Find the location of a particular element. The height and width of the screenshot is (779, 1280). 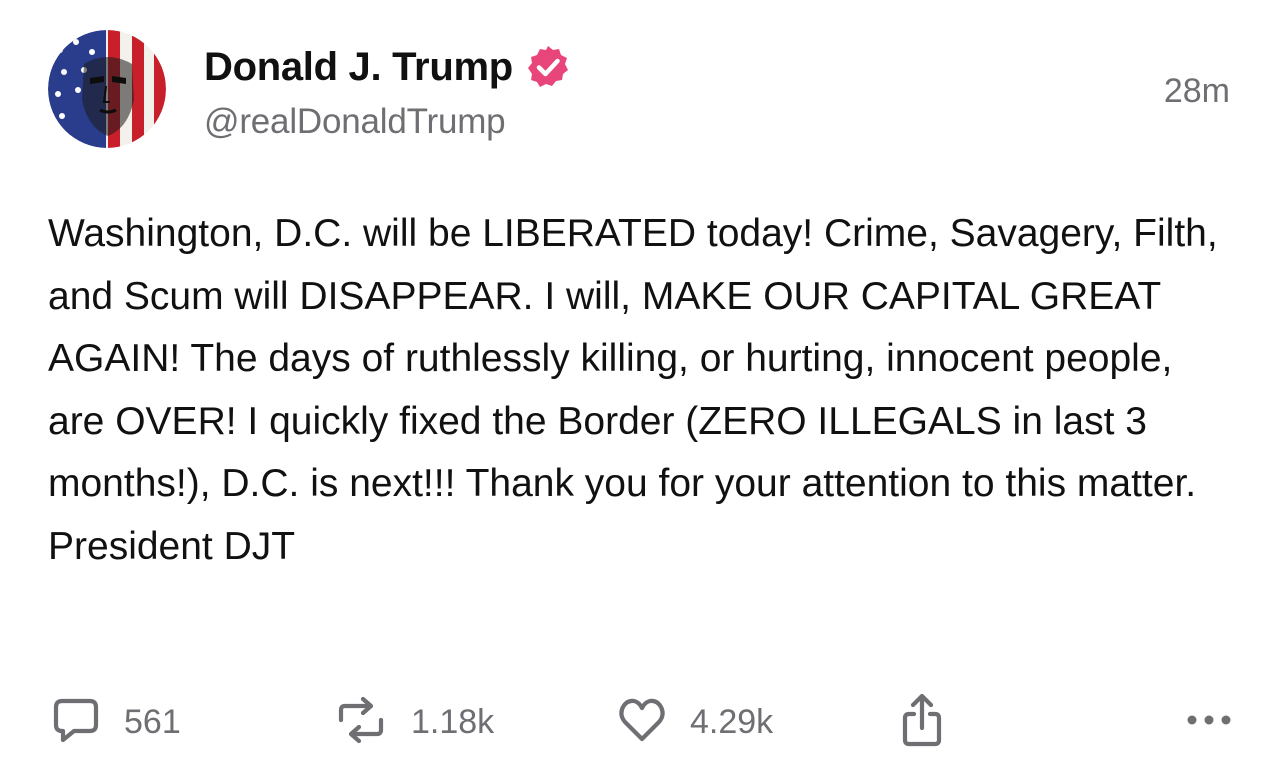

author-block: Donald J. Trump @realDonaldTrump is located at coordinates (387, 90).